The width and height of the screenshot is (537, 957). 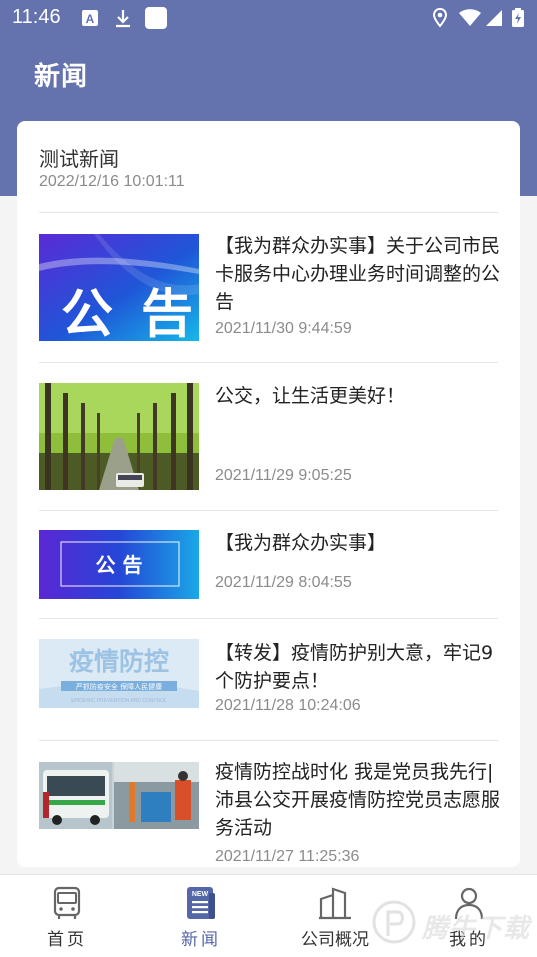 What do you see at coordinates (79, 157) in the screenshot?
I see `headline-title: 测试新闻` at bounding box center [79, 157].